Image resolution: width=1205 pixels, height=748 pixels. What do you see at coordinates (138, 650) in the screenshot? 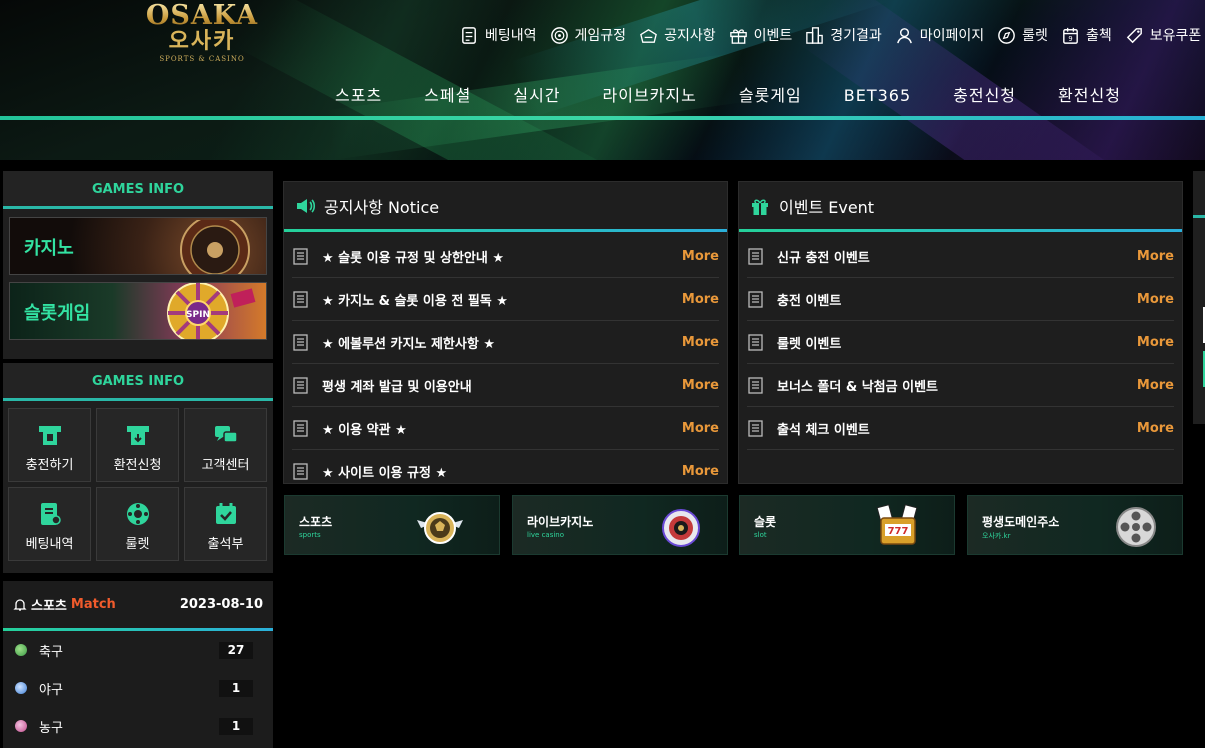
I see `match-row-soccer: 축구 27` at bounding box center [138, 650].